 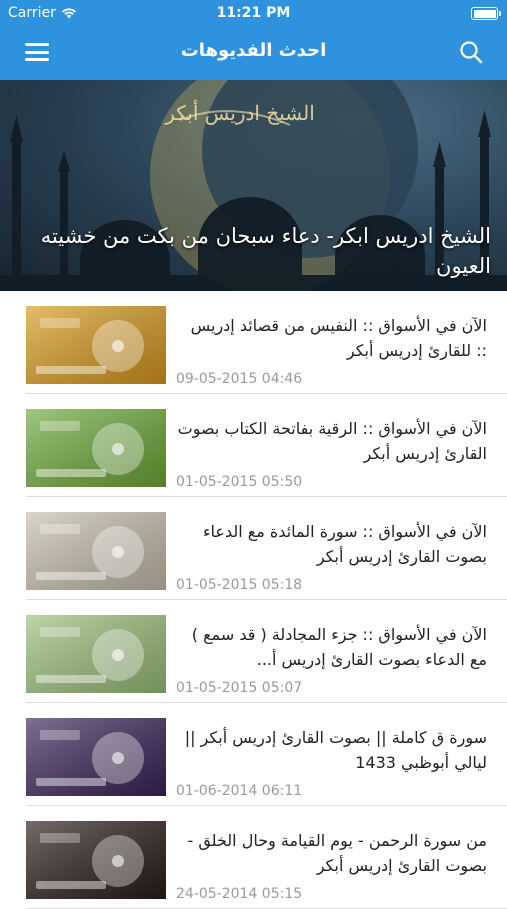 What do you see at coordinates (239, 112) in the screenshot?
I see `hero-image-text: الشيخ ادريس أبكر` at bounding box center [239, 112].